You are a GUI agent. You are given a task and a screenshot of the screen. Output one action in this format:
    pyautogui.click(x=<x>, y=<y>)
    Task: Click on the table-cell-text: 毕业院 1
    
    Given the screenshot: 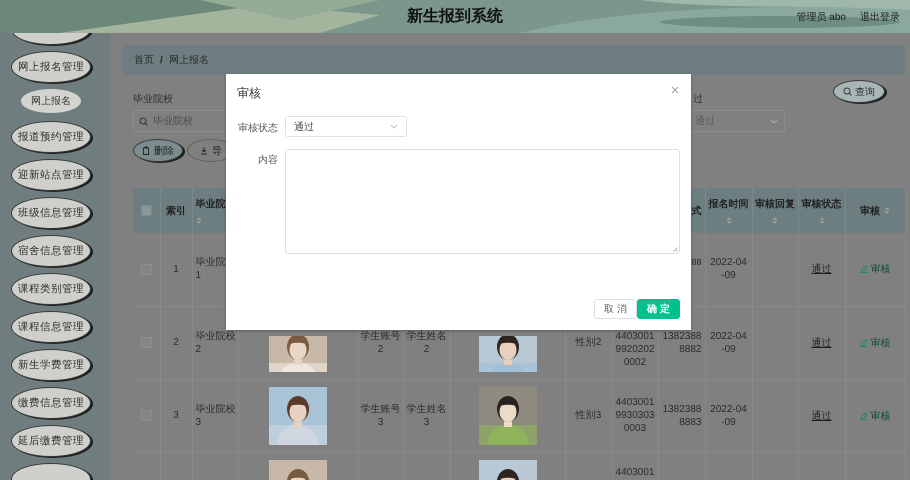 What is the action you would take?
    pyautogui.click(x=210, y=269)
    